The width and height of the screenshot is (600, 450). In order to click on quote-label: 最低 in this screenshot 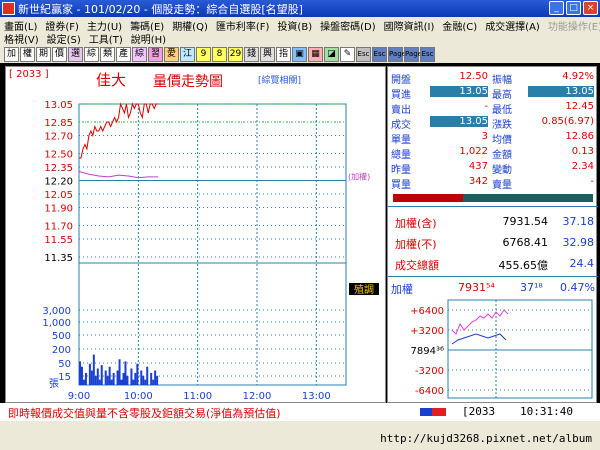, I will do `click(502, 110)`.